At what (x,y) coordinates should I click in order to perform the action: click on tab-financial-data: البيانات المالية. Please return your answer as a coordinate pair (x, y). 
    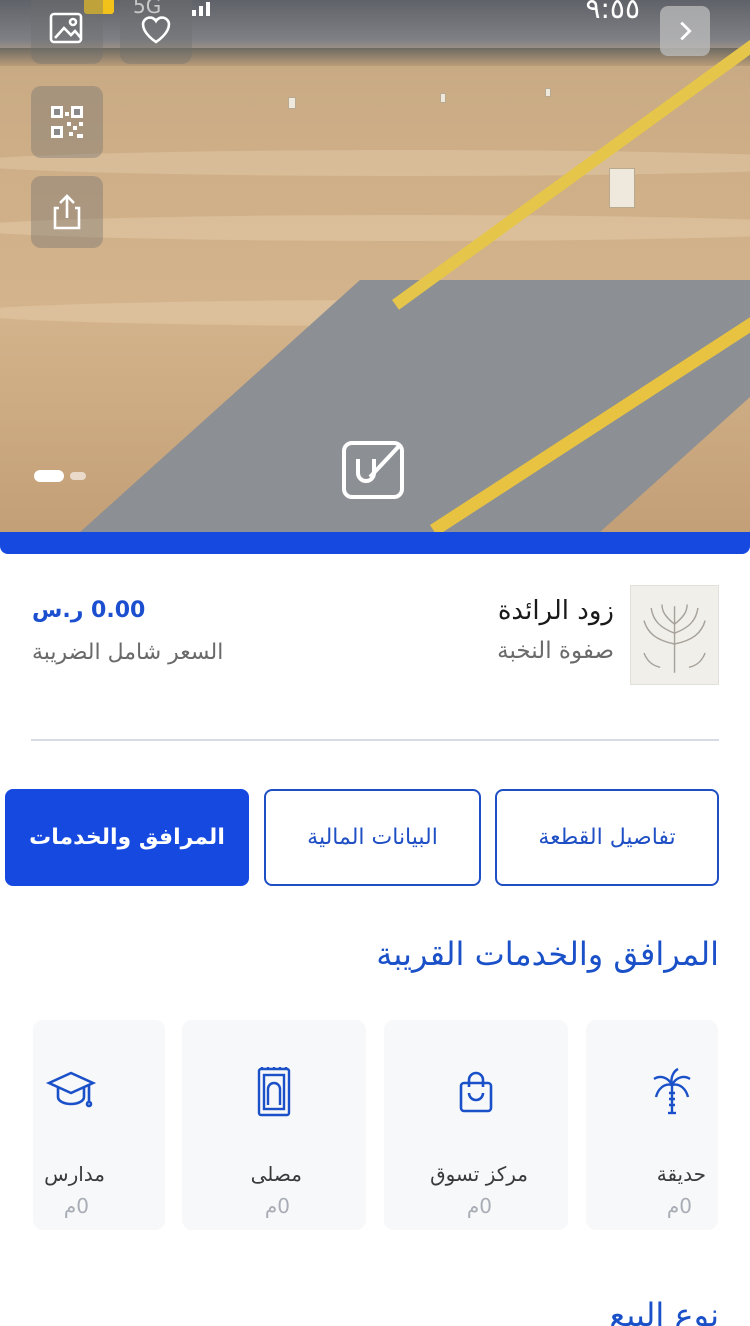
    Looking at the image, I should click on (372, 837).